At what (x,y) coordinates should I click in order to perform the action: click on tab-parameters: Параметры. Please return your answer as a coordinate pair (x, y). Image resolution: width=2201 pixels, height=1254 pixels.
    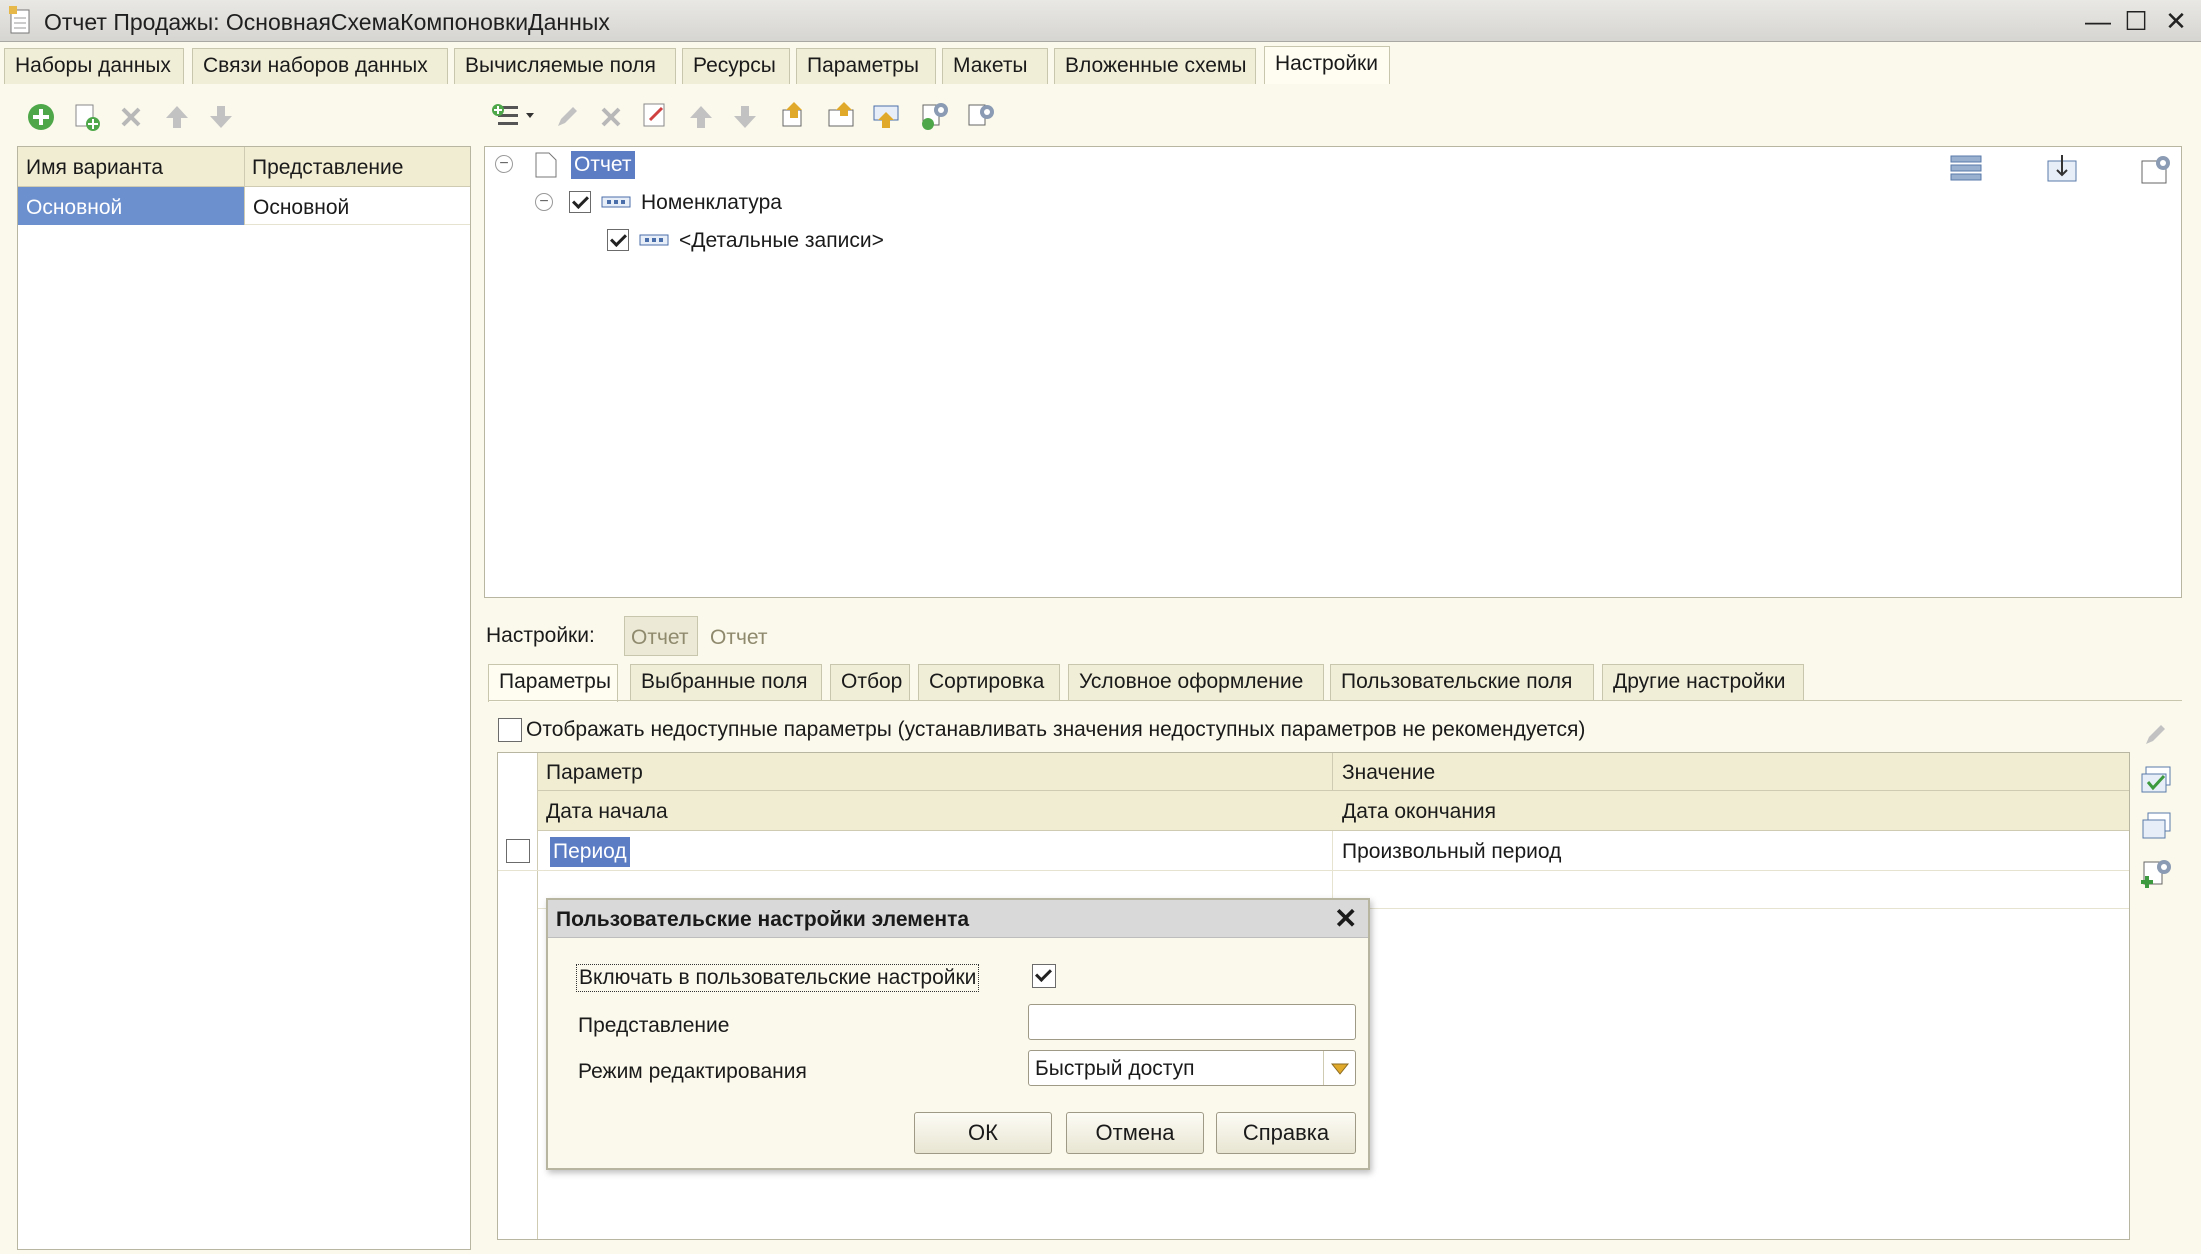
    Looking at the image, I should click on (866, 66).